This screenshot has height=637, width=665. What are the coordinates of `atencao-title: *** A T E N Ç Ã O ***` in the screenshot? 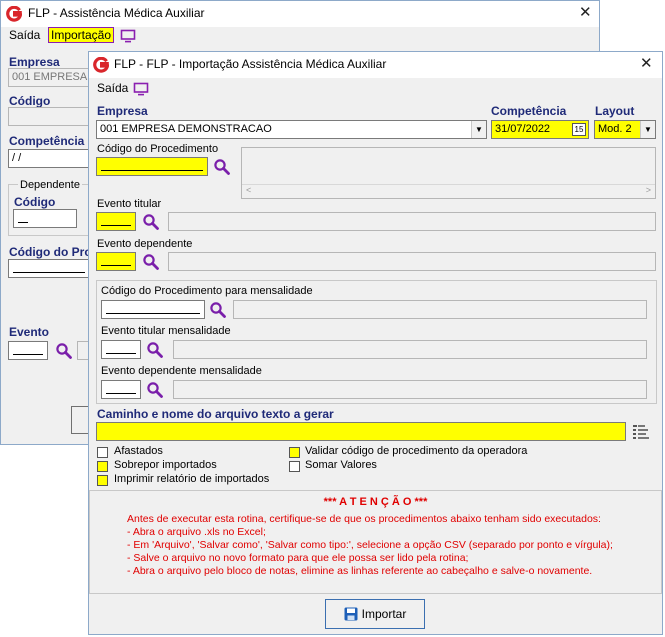 It's located at (375, 502).